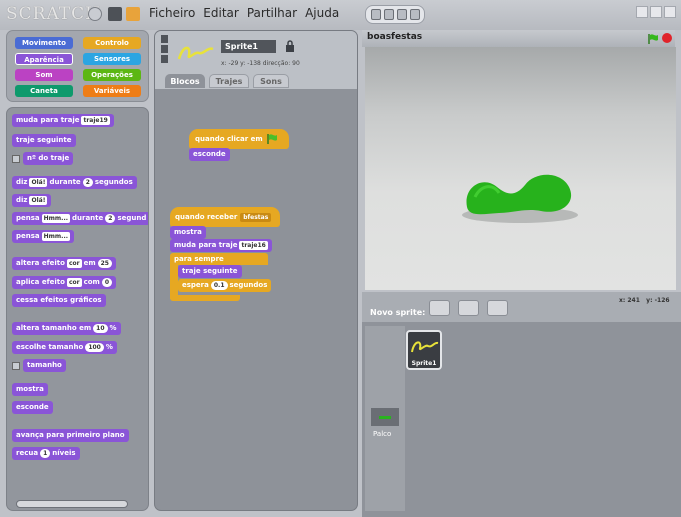 The width and height of the screenshot is (681, 517). Describe the element at coordinates (395, 14) in the screenshot. I see `sprite-tools` at that location.